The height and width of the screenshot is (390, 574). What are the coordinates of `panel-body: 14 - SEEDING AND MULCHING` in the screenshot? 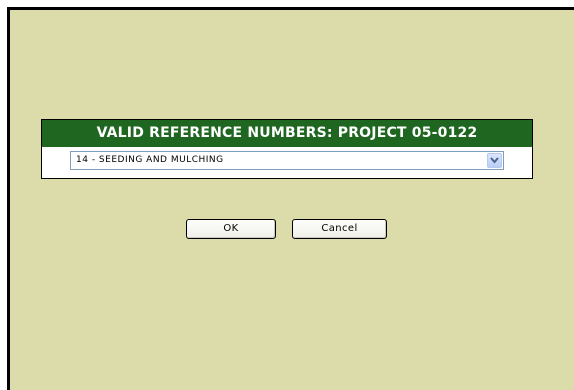 It's located at (287, 162).